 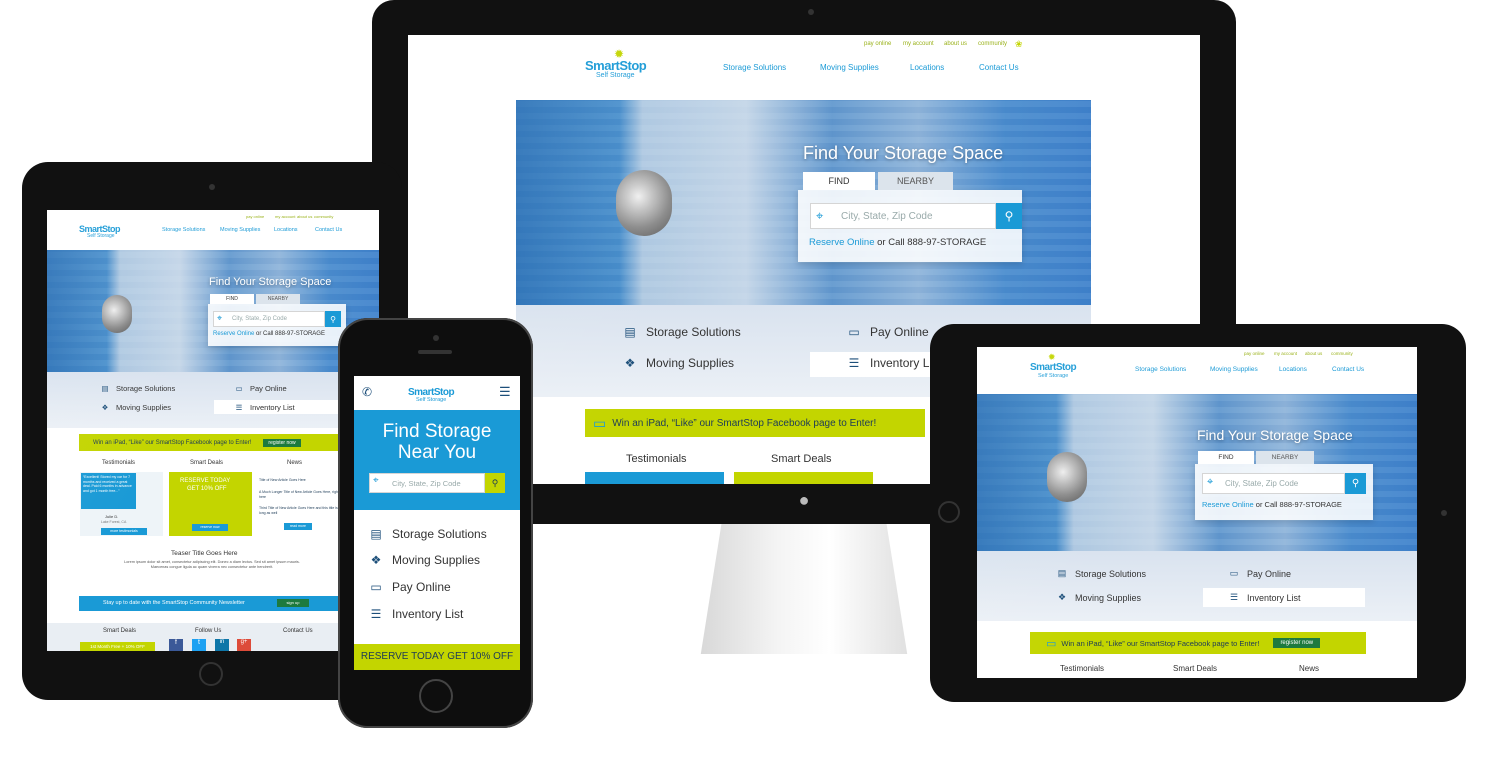 What do you see at coordinates (616, 65) in the screenshot?
I see `logo: SmartStop` at bounding box center [616, 65].